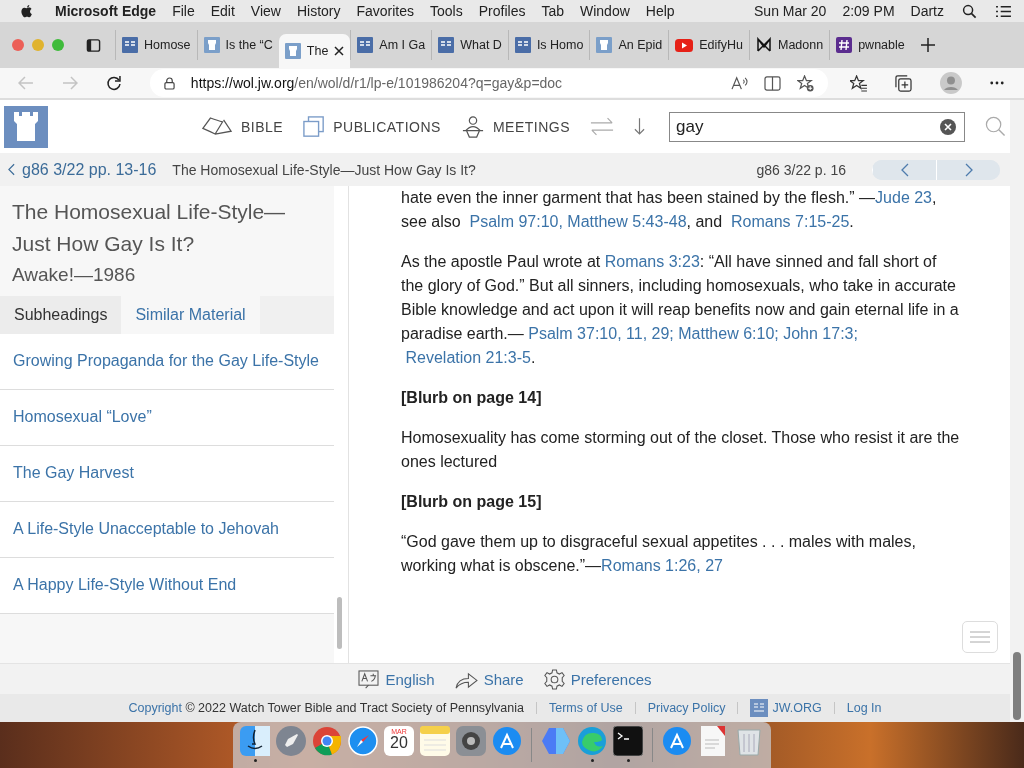 The image size is (1024, 768). What do you see at coordinates (18, 45) in the screenshot?
I see `close-window-button` at bounding box center [18, 45].